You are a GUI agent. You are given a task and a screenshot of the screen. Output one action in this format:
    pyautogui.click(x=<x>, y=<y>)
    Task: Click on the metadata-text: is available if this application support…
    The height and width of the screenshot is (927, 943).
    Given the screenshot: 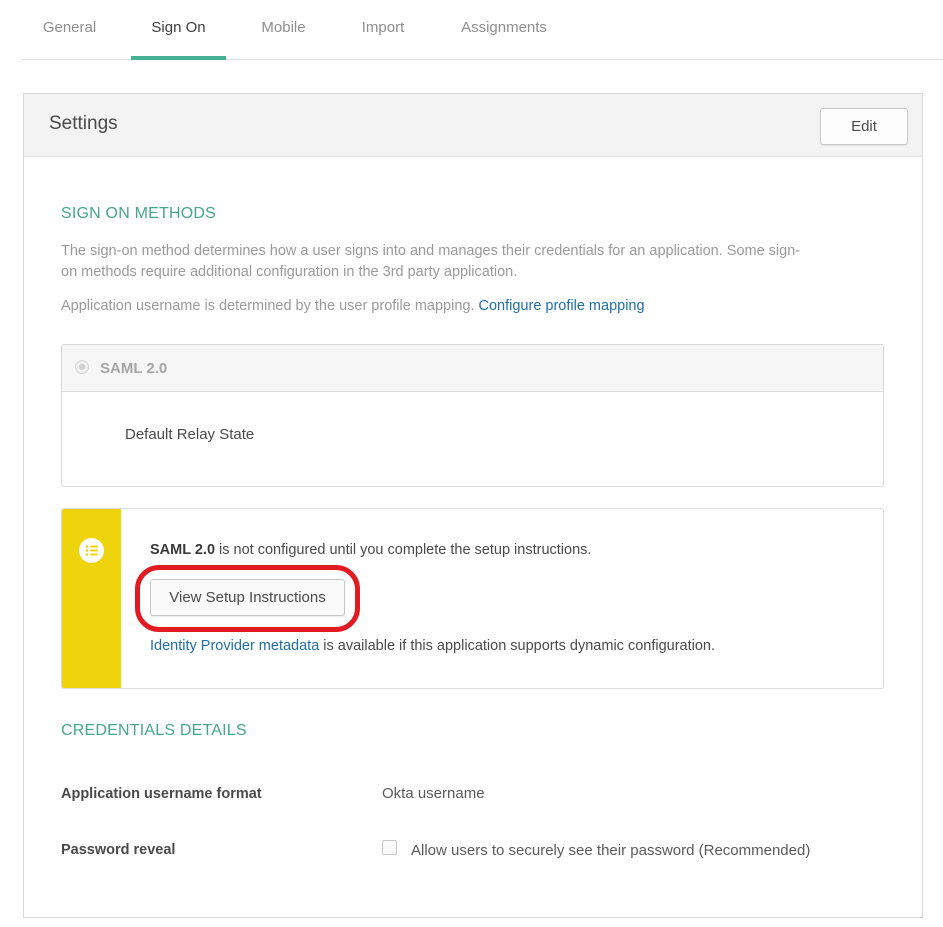 What is the action you would take?
    pyautogui.click(x=517, y=646)
    